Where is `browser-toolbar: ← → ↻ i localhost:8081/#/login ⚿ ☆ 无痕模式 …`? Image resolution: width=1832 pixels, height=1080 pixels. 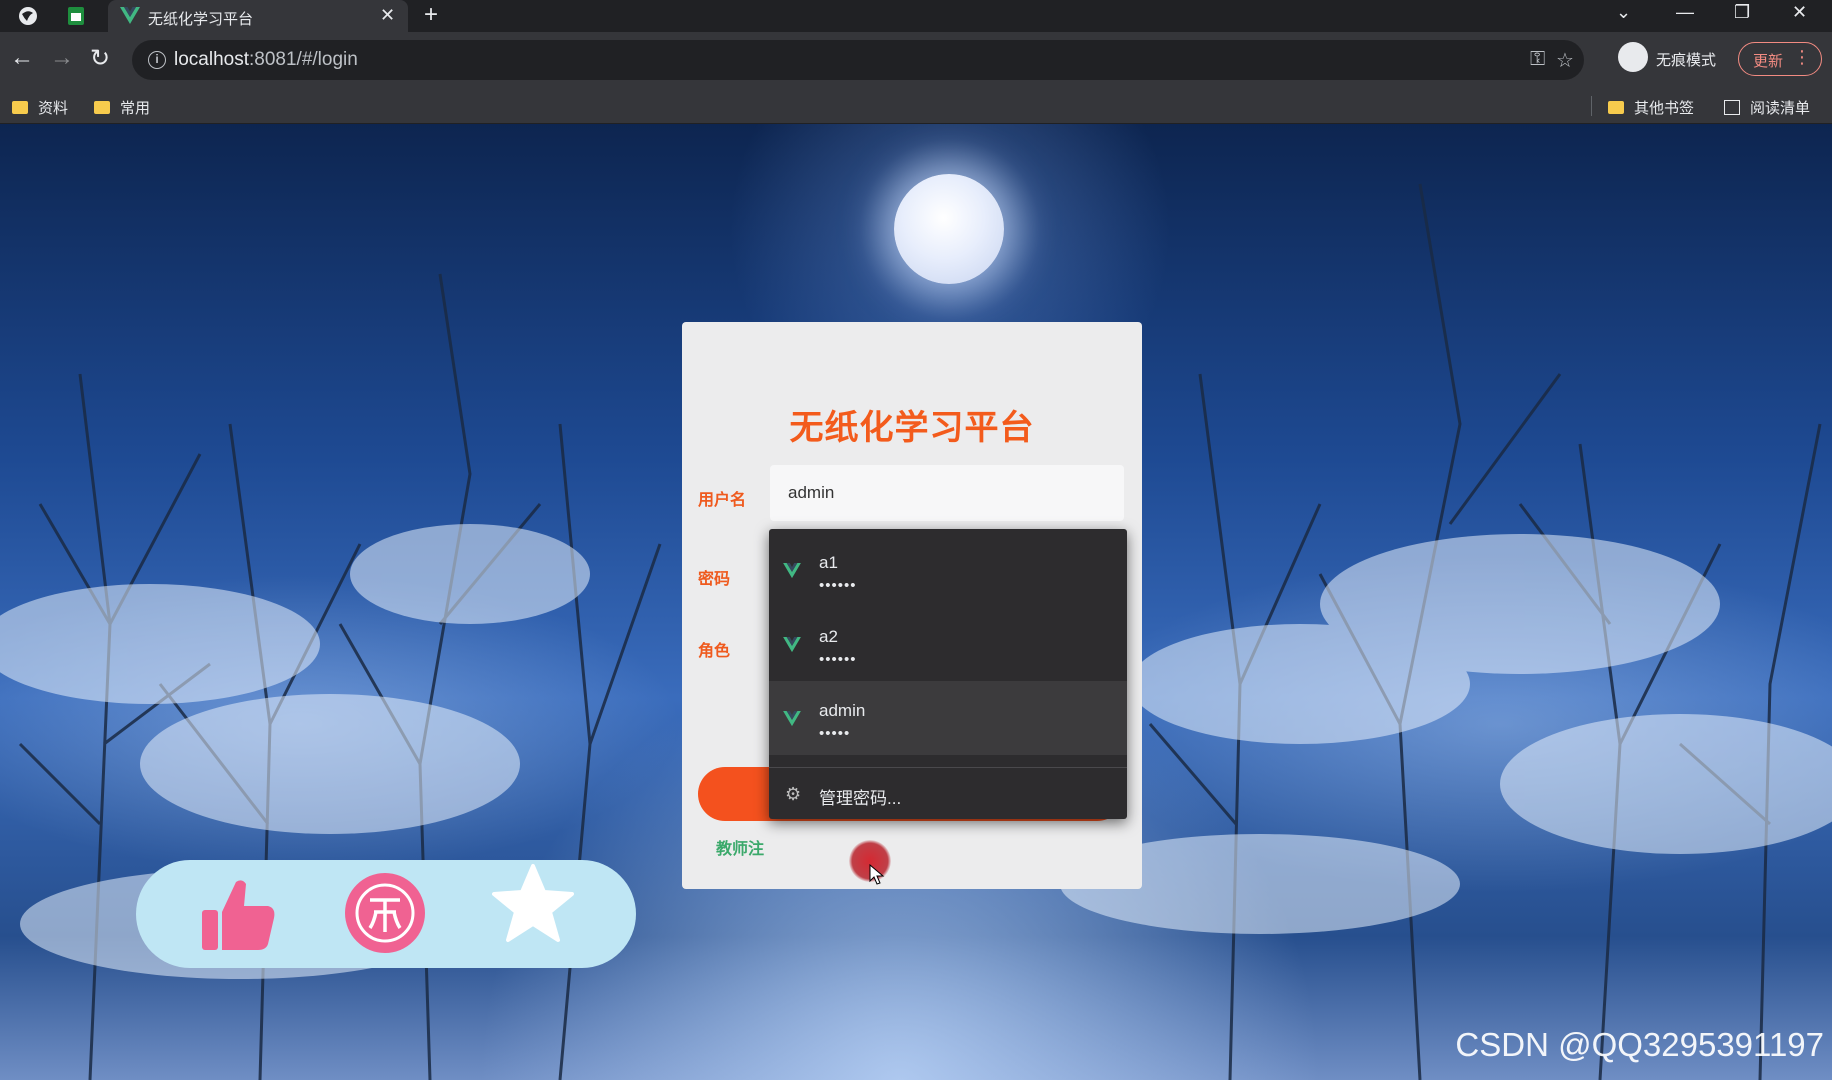 browser-toolbar: ← → ↻ i localhost:8081/#/login ⚿ ☆ 无痕模式 … is located at coordinates (916, 60).